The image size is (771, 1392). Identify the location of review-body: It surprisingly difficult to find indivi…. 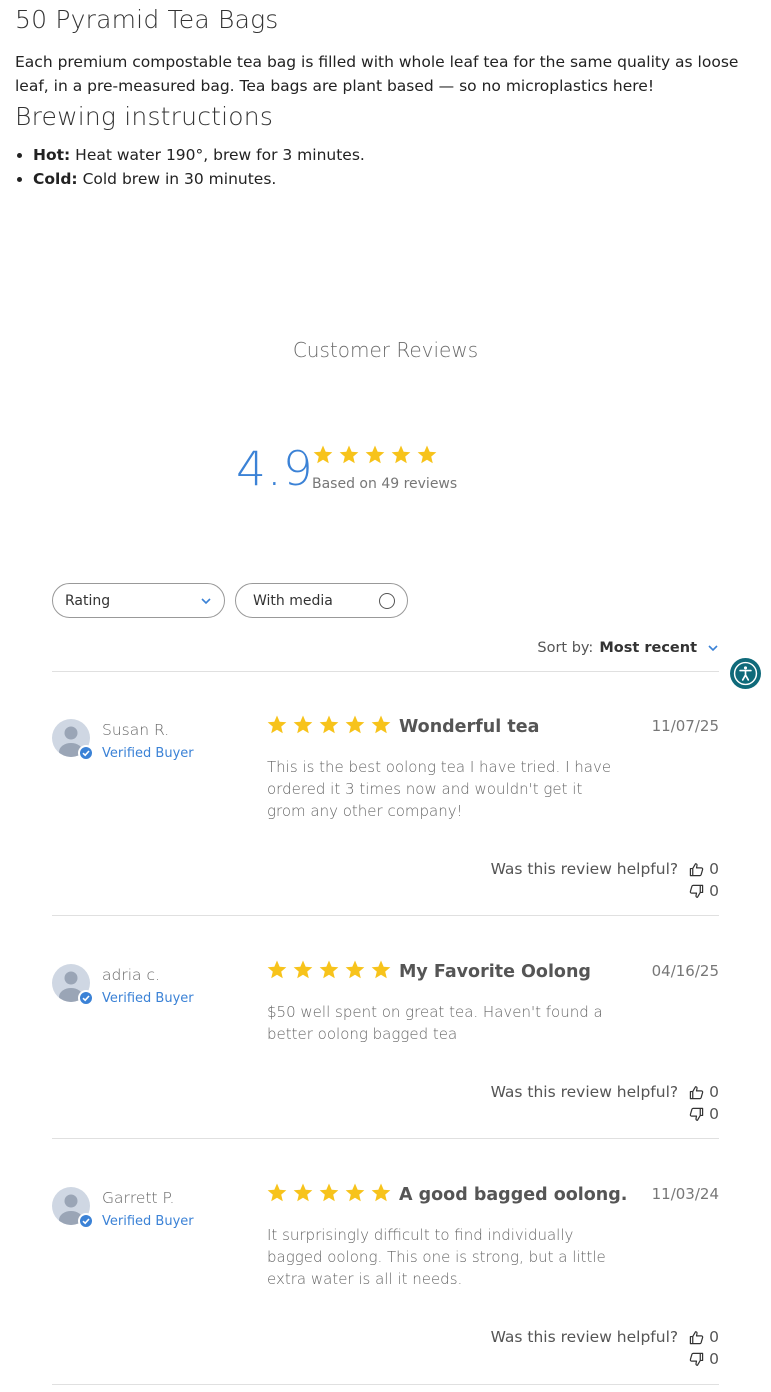
(436, 1257).